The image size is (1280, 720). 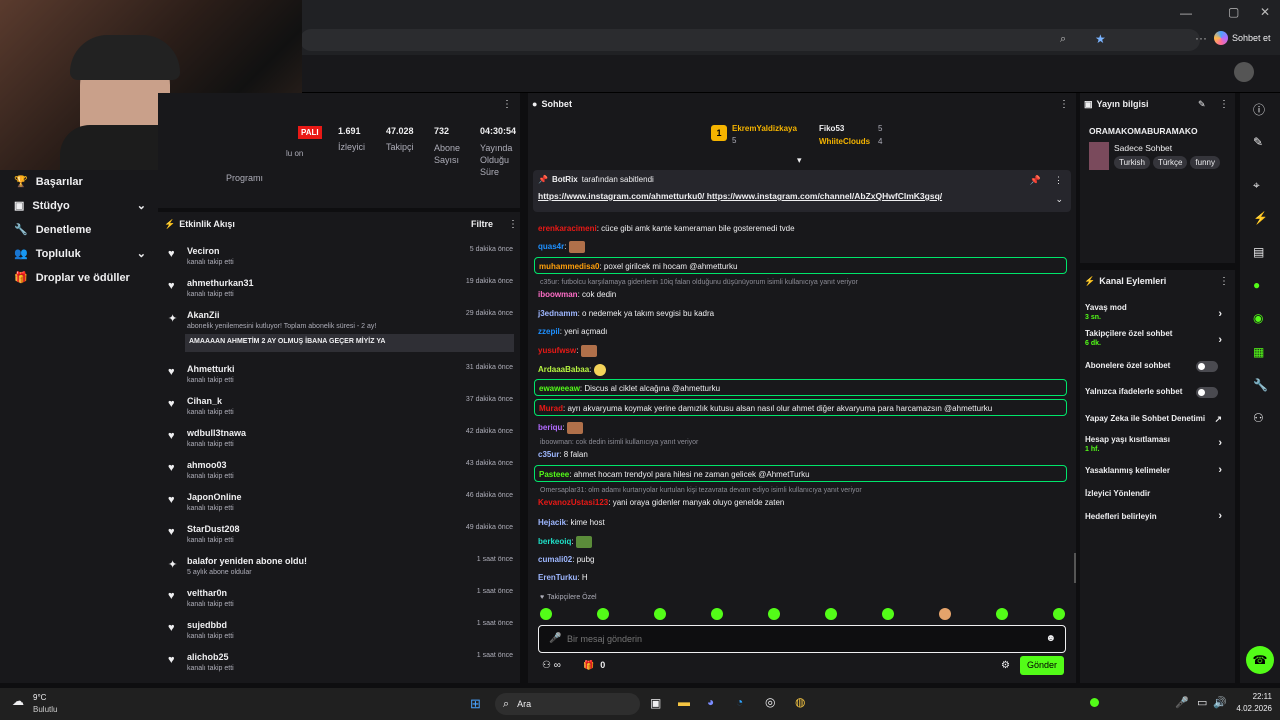 I want to click on clock-time: 22:11, so click(x=1252, y=696).